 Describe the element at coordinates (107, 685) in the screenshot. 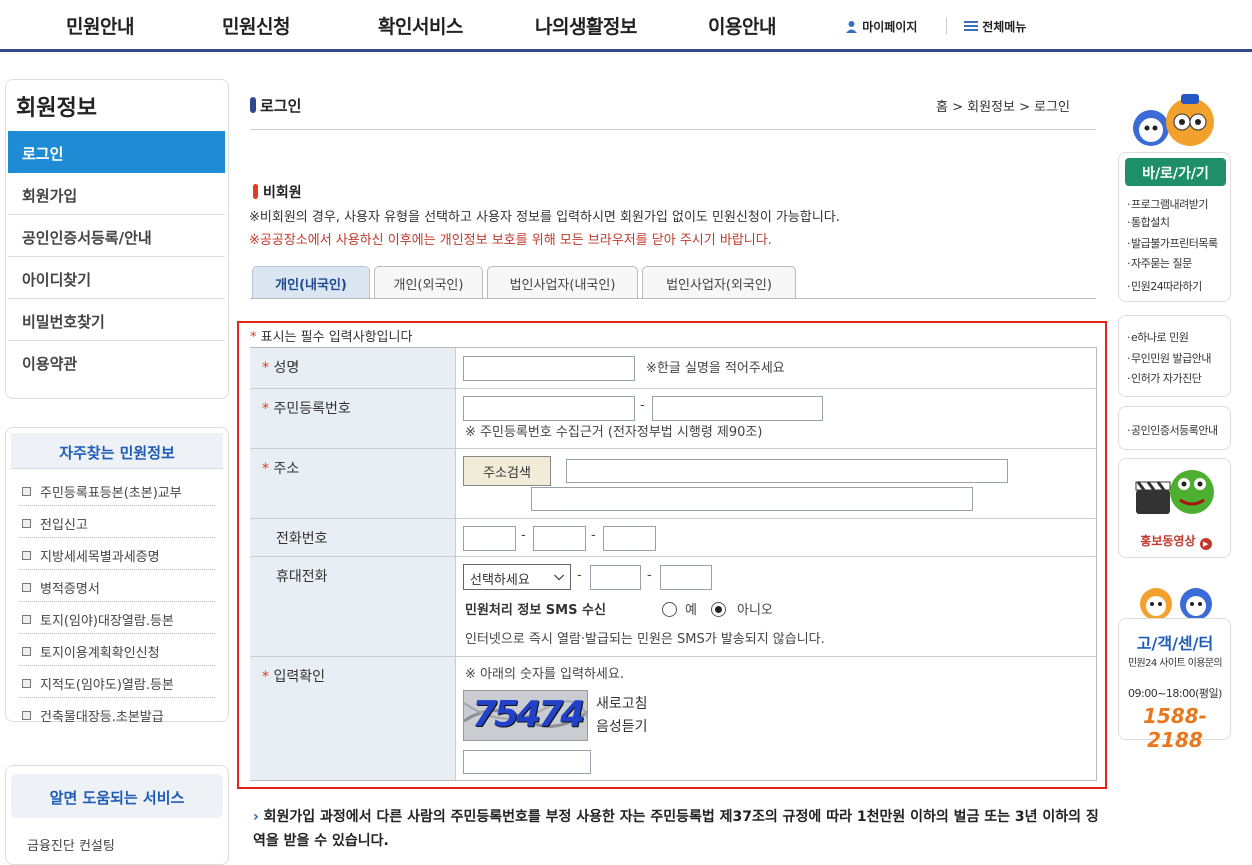

I see `frequent-item-label: 지적도(임야도)열람.등본` at that location.